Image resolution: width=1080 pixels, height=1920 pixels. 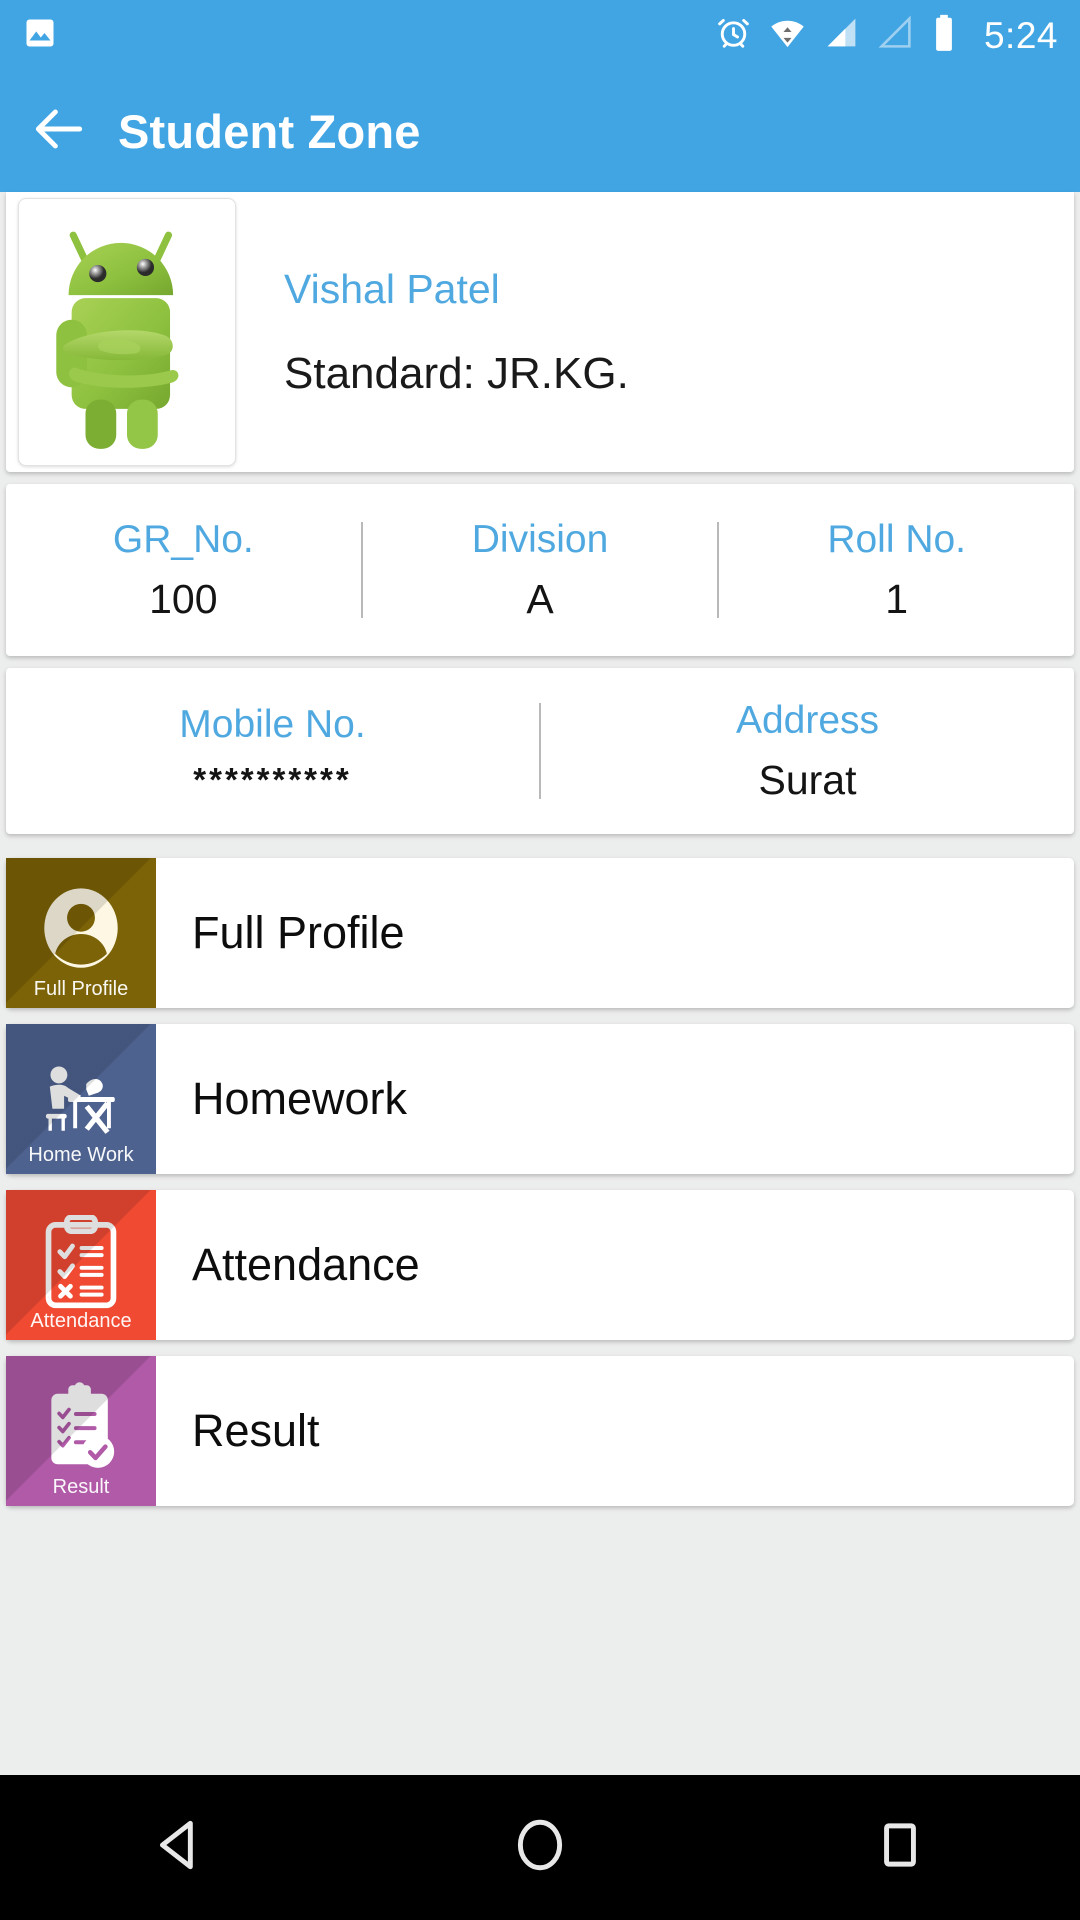 I want to click on signal-icon, so click(x=841, y=35).